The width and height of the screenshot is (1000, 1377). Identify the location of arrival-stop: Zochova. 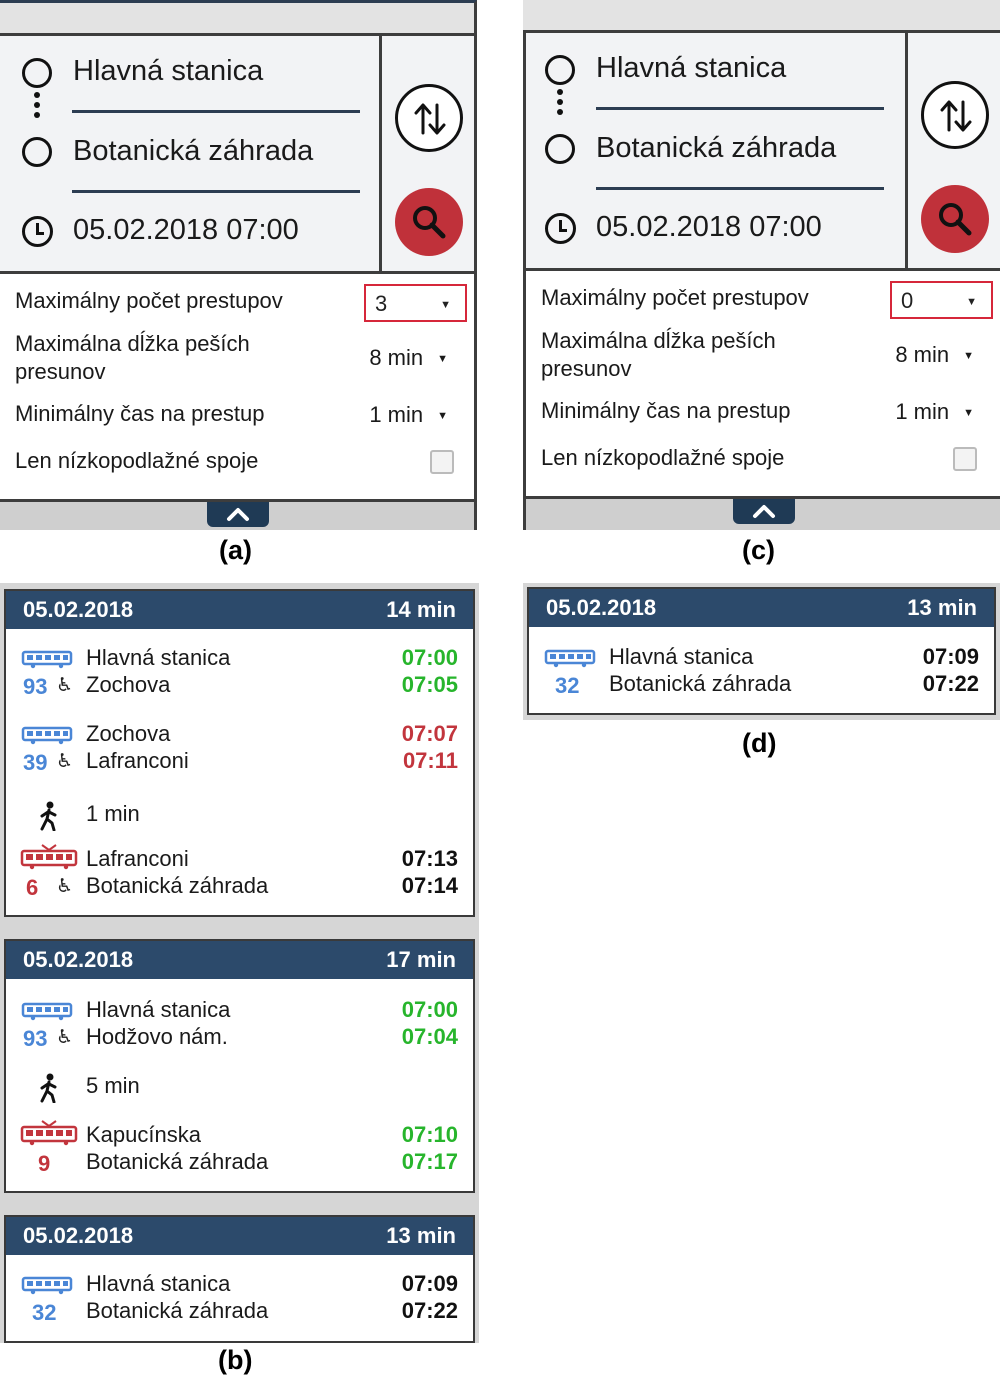
(128, 684).